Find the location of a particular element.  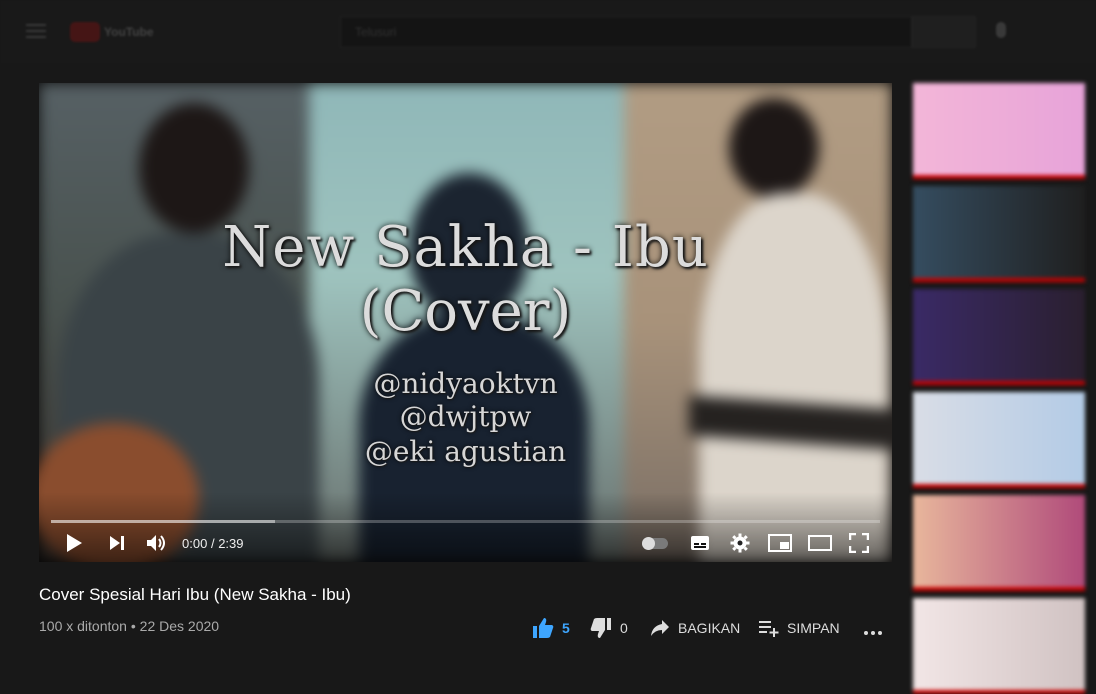

menu-icon is located at coordinates (36, 31).